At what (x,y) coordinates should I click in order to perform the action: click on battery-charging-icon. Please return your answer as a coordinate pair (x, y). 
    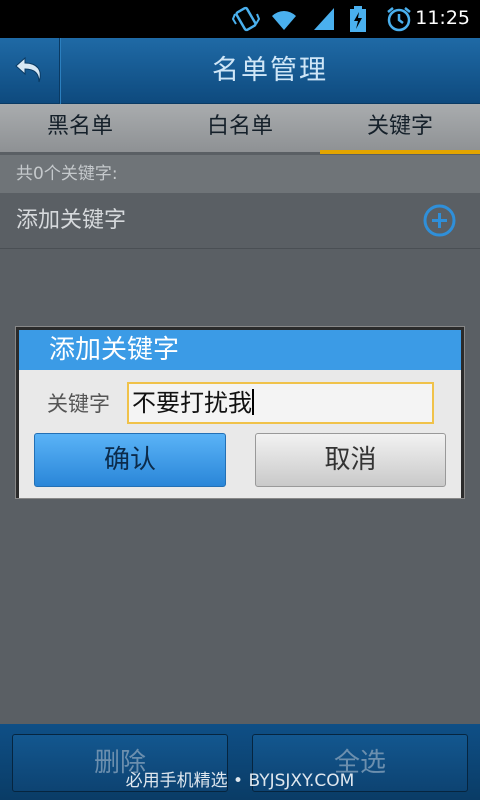
    Looking at the image, I should click on (358, 19).